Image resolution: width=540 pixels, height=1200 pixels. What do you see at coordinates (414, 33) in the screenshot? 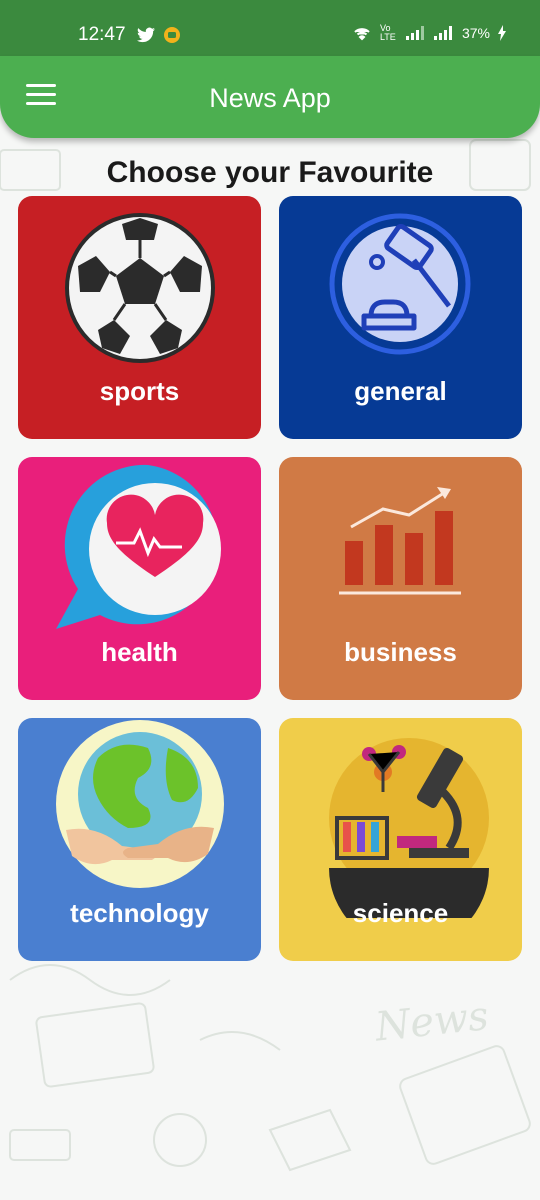
I see `signal-icon` at bounding box center [414, 33].